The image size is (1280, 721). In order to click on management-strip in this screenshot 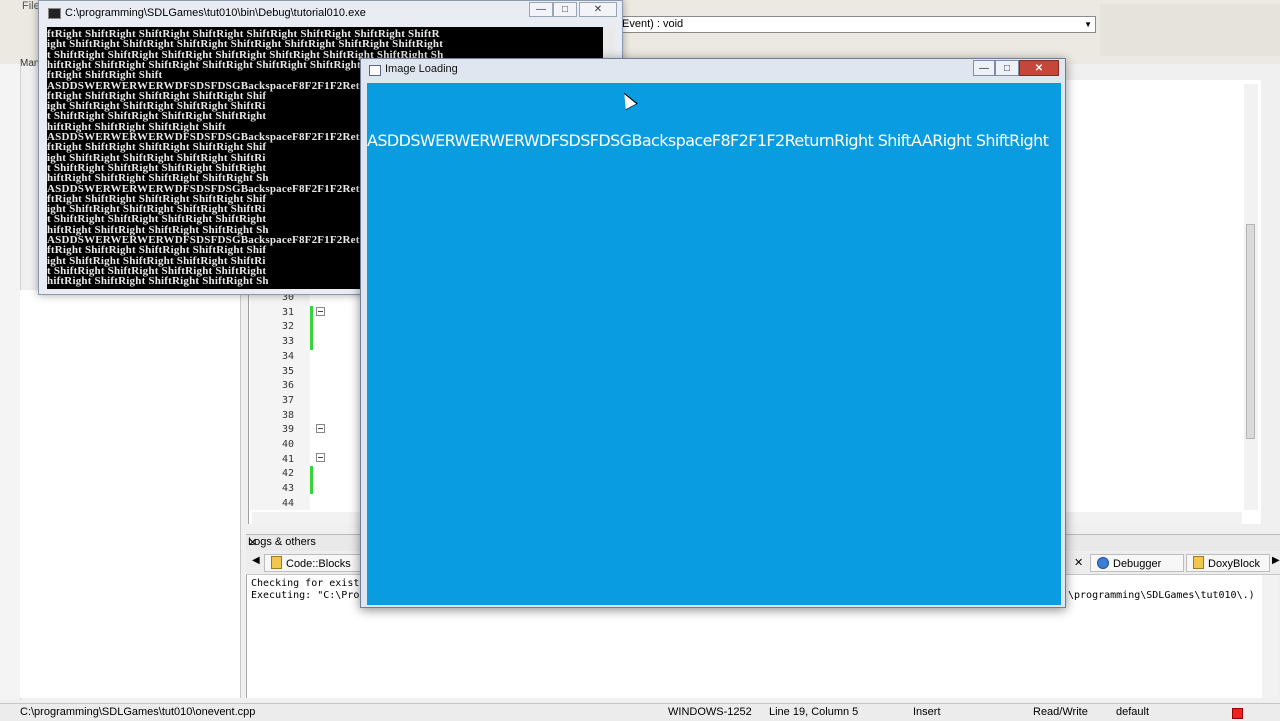, I will do `click(10, 382)`.